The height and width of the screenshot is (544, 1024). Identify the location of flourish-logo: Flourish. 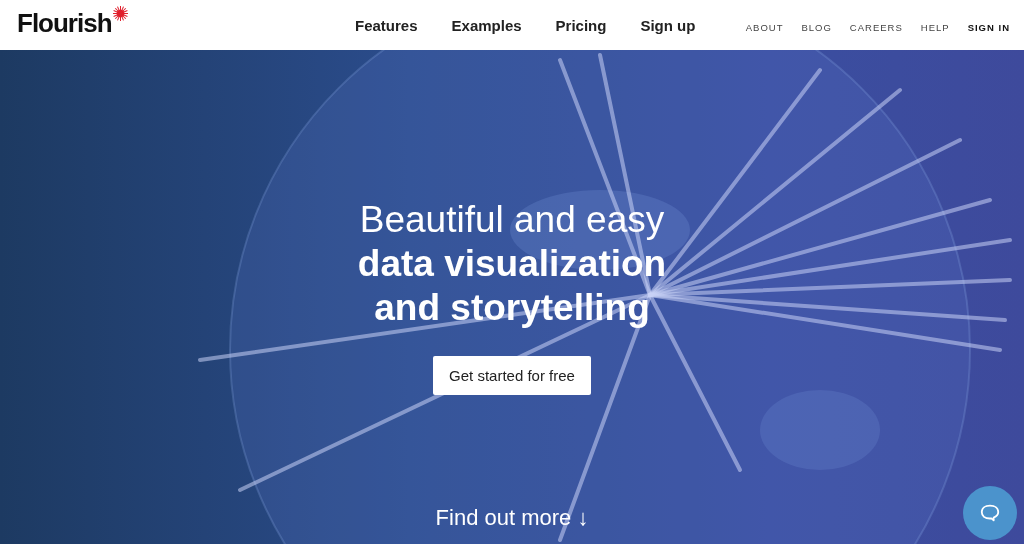
(177, 23).